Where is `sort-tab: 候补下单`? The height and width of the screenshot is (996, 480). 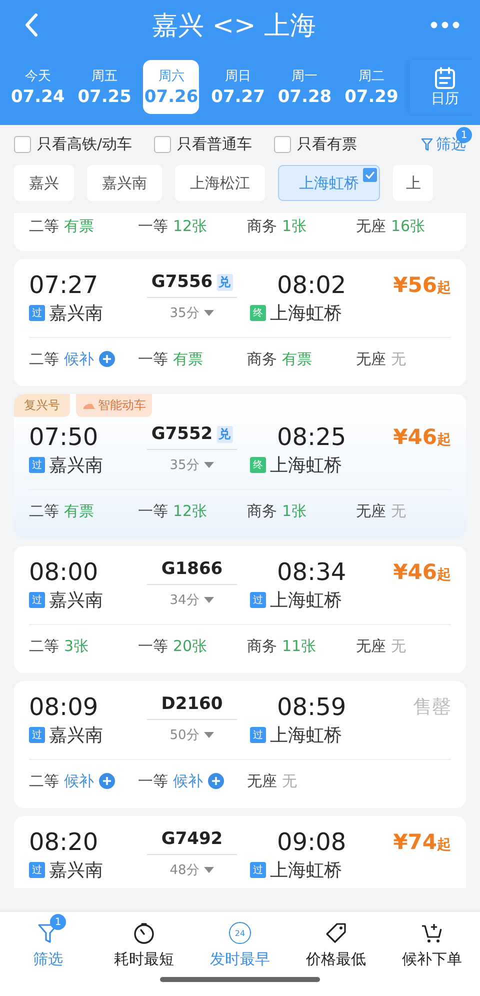
sort-tab: 候补下单 is located at coordinates (432, 940).